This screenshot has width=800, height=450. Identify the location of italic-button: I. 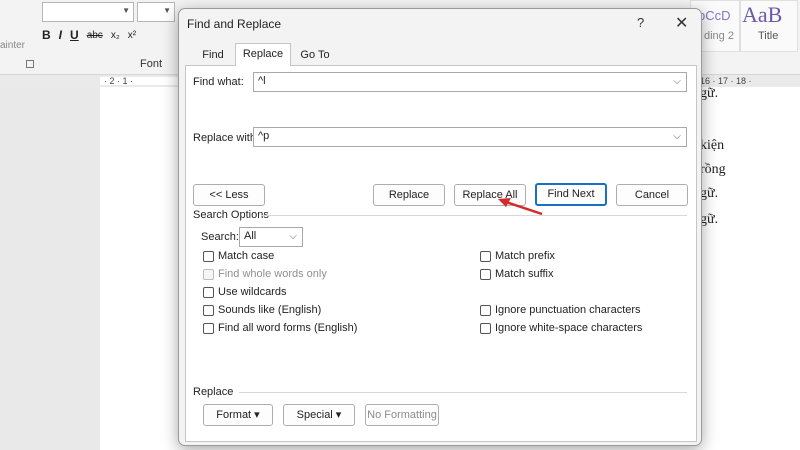
(60, 35).